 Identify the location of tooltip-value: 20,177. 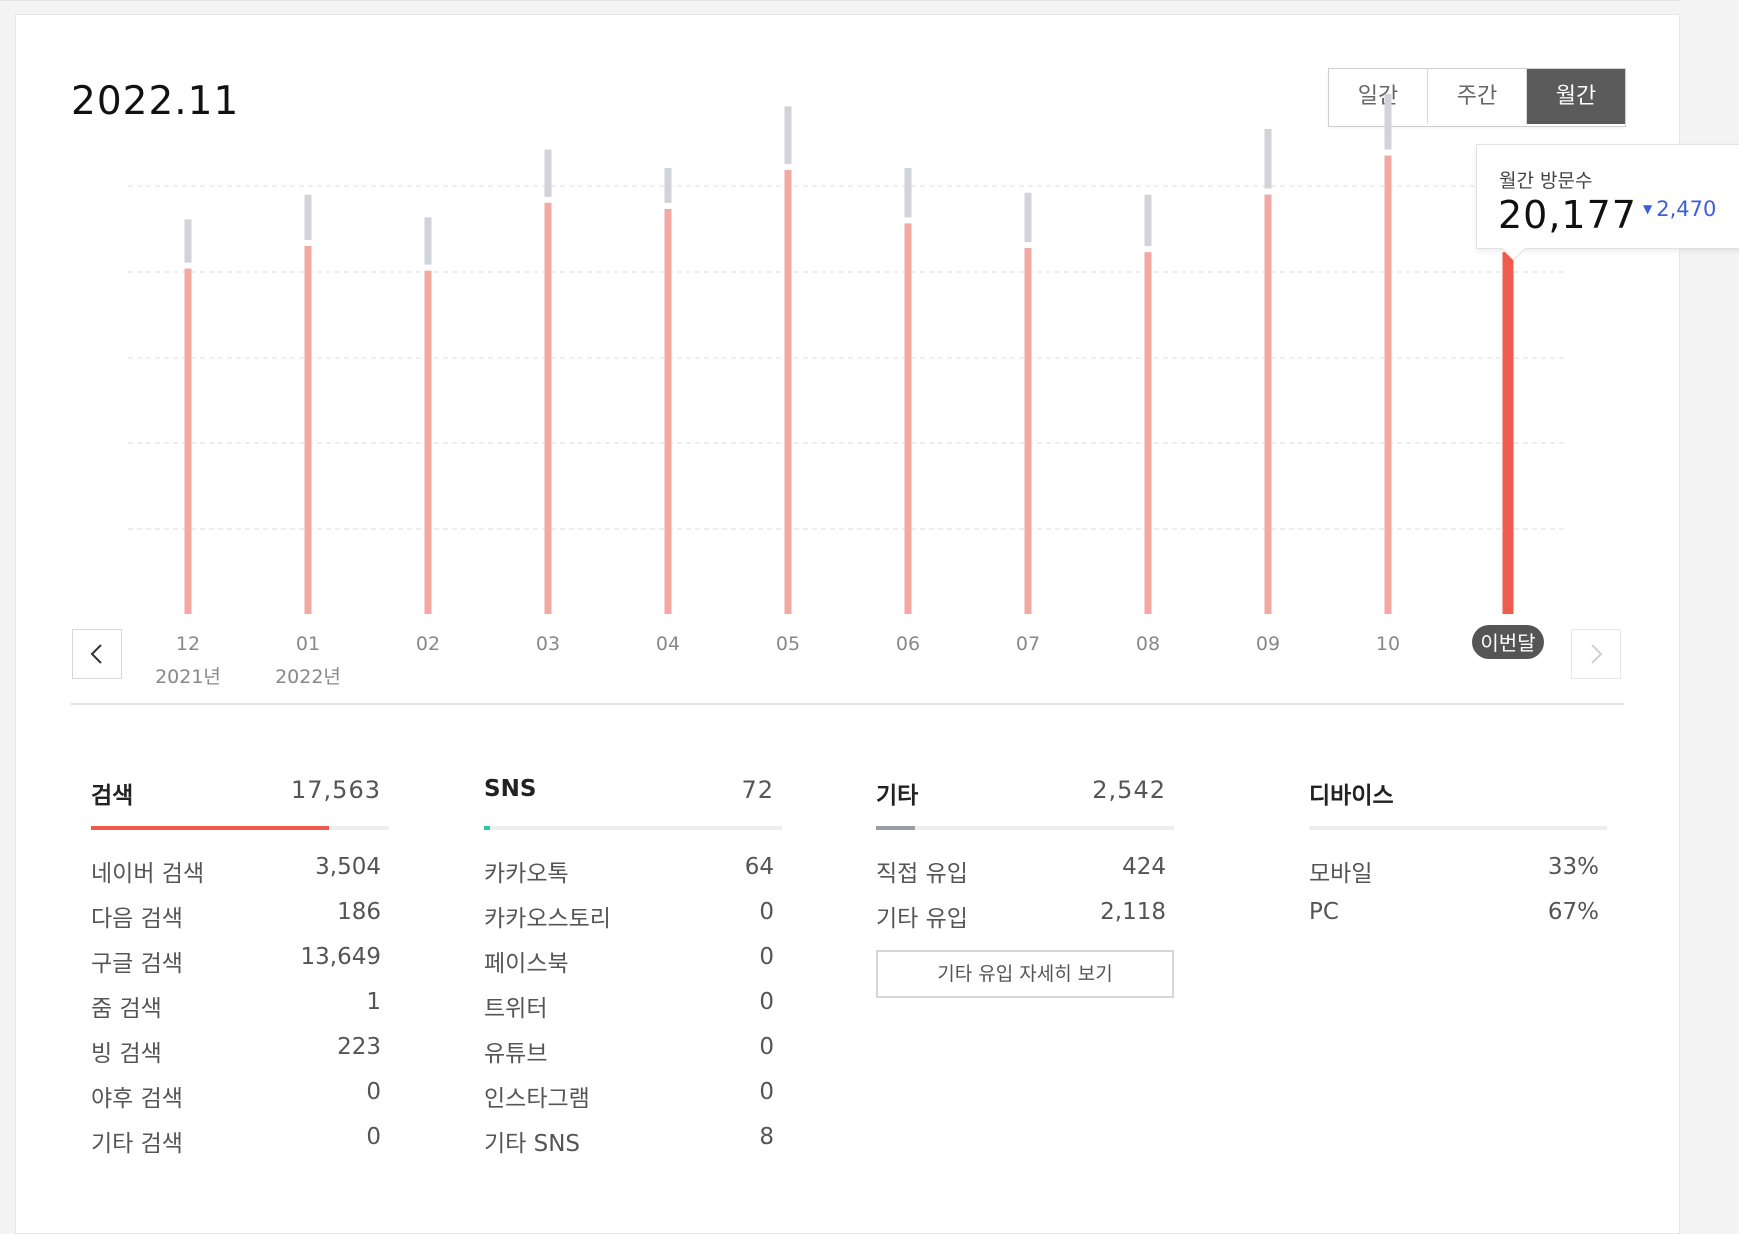
(1567, 215).